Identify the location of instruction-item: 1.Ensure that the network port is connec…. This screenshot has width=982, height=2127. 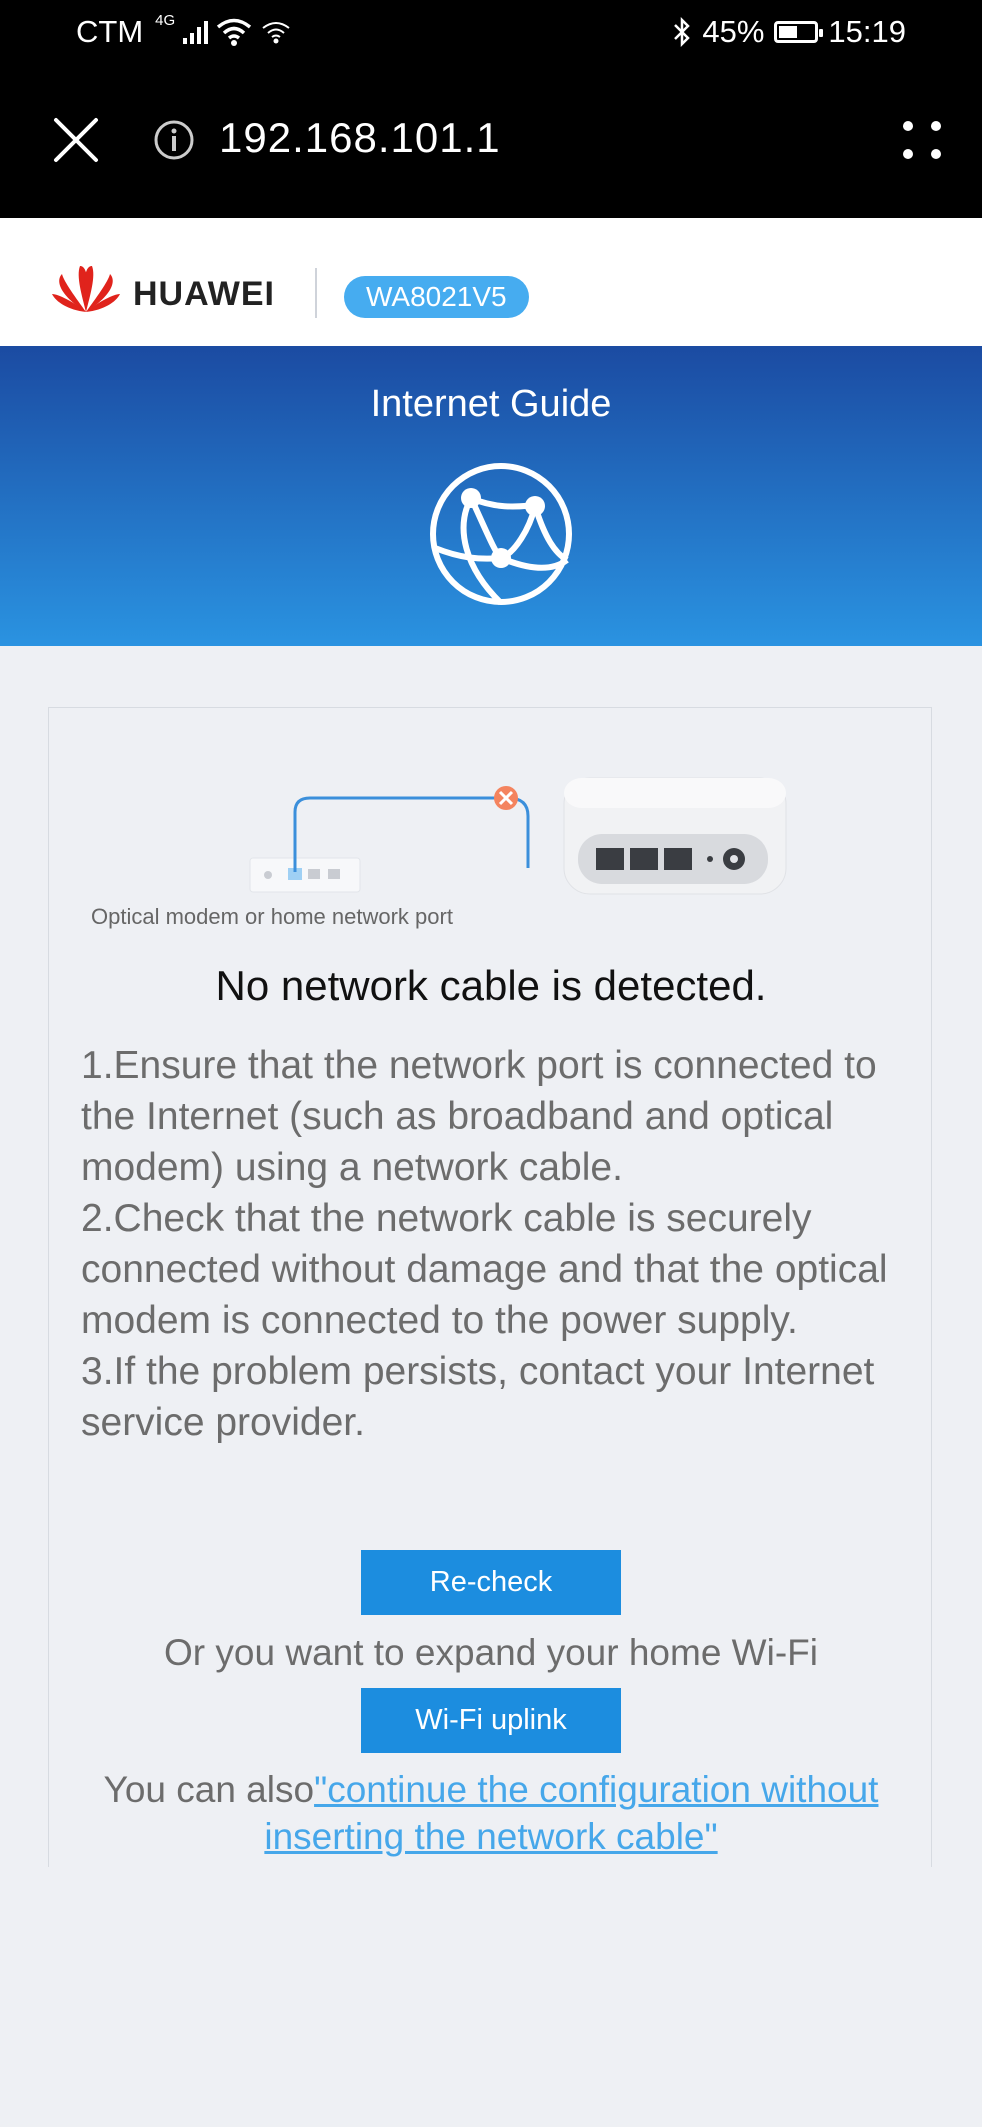
(479, 1116).